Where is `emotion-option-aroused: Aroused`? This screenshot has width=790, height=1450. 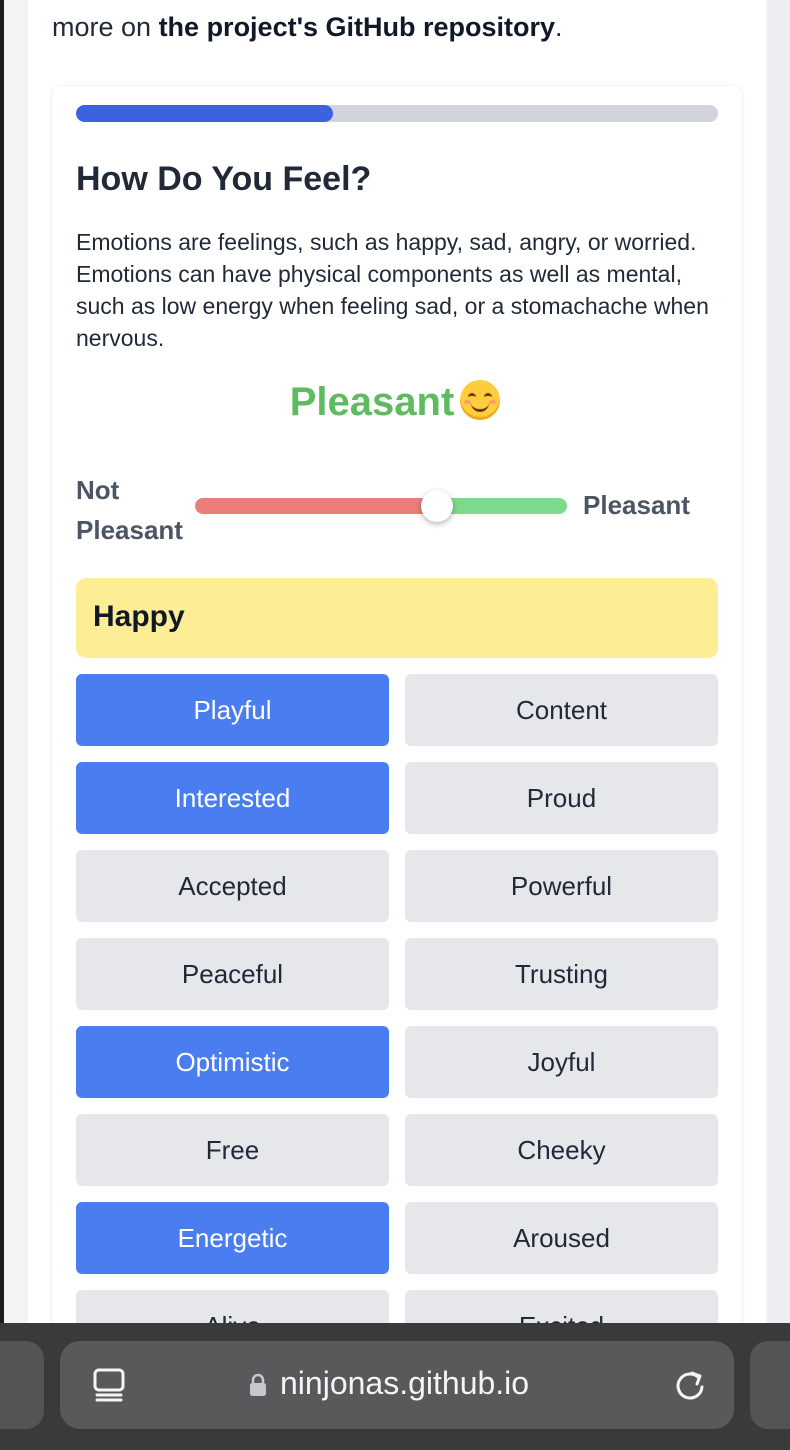
emotion-option-aroused: Aroused is located at coordinates (561, 1238).